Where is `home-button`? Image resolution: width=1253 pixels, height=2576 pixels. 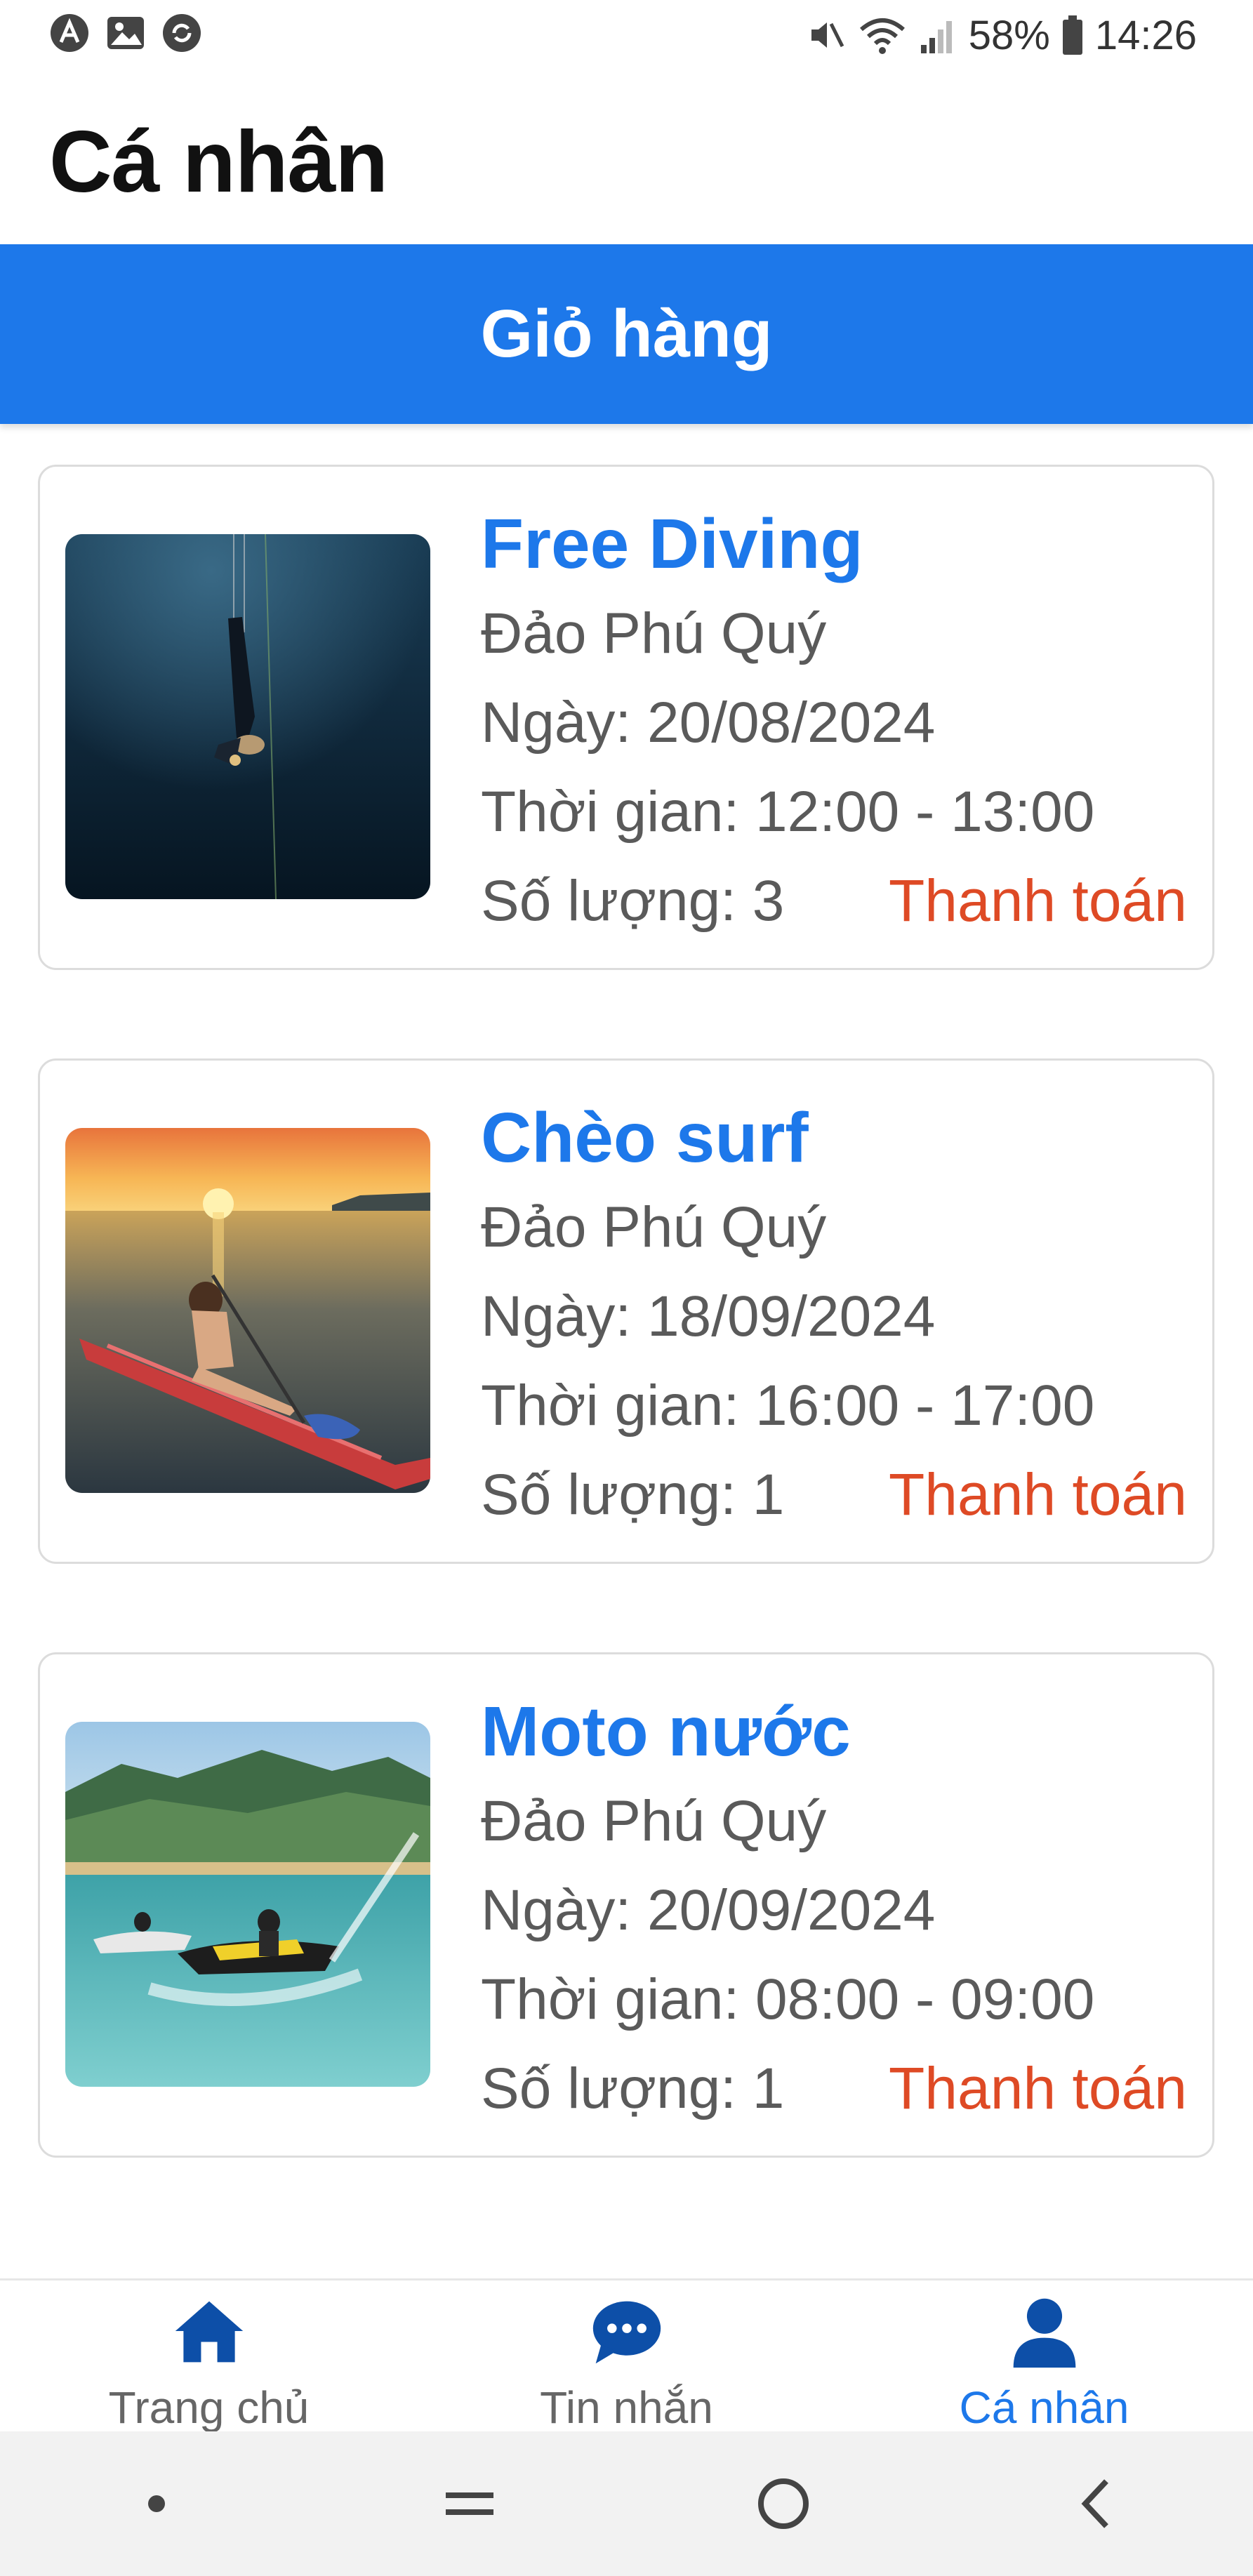 home-button is located at coordinates (783, 2504).